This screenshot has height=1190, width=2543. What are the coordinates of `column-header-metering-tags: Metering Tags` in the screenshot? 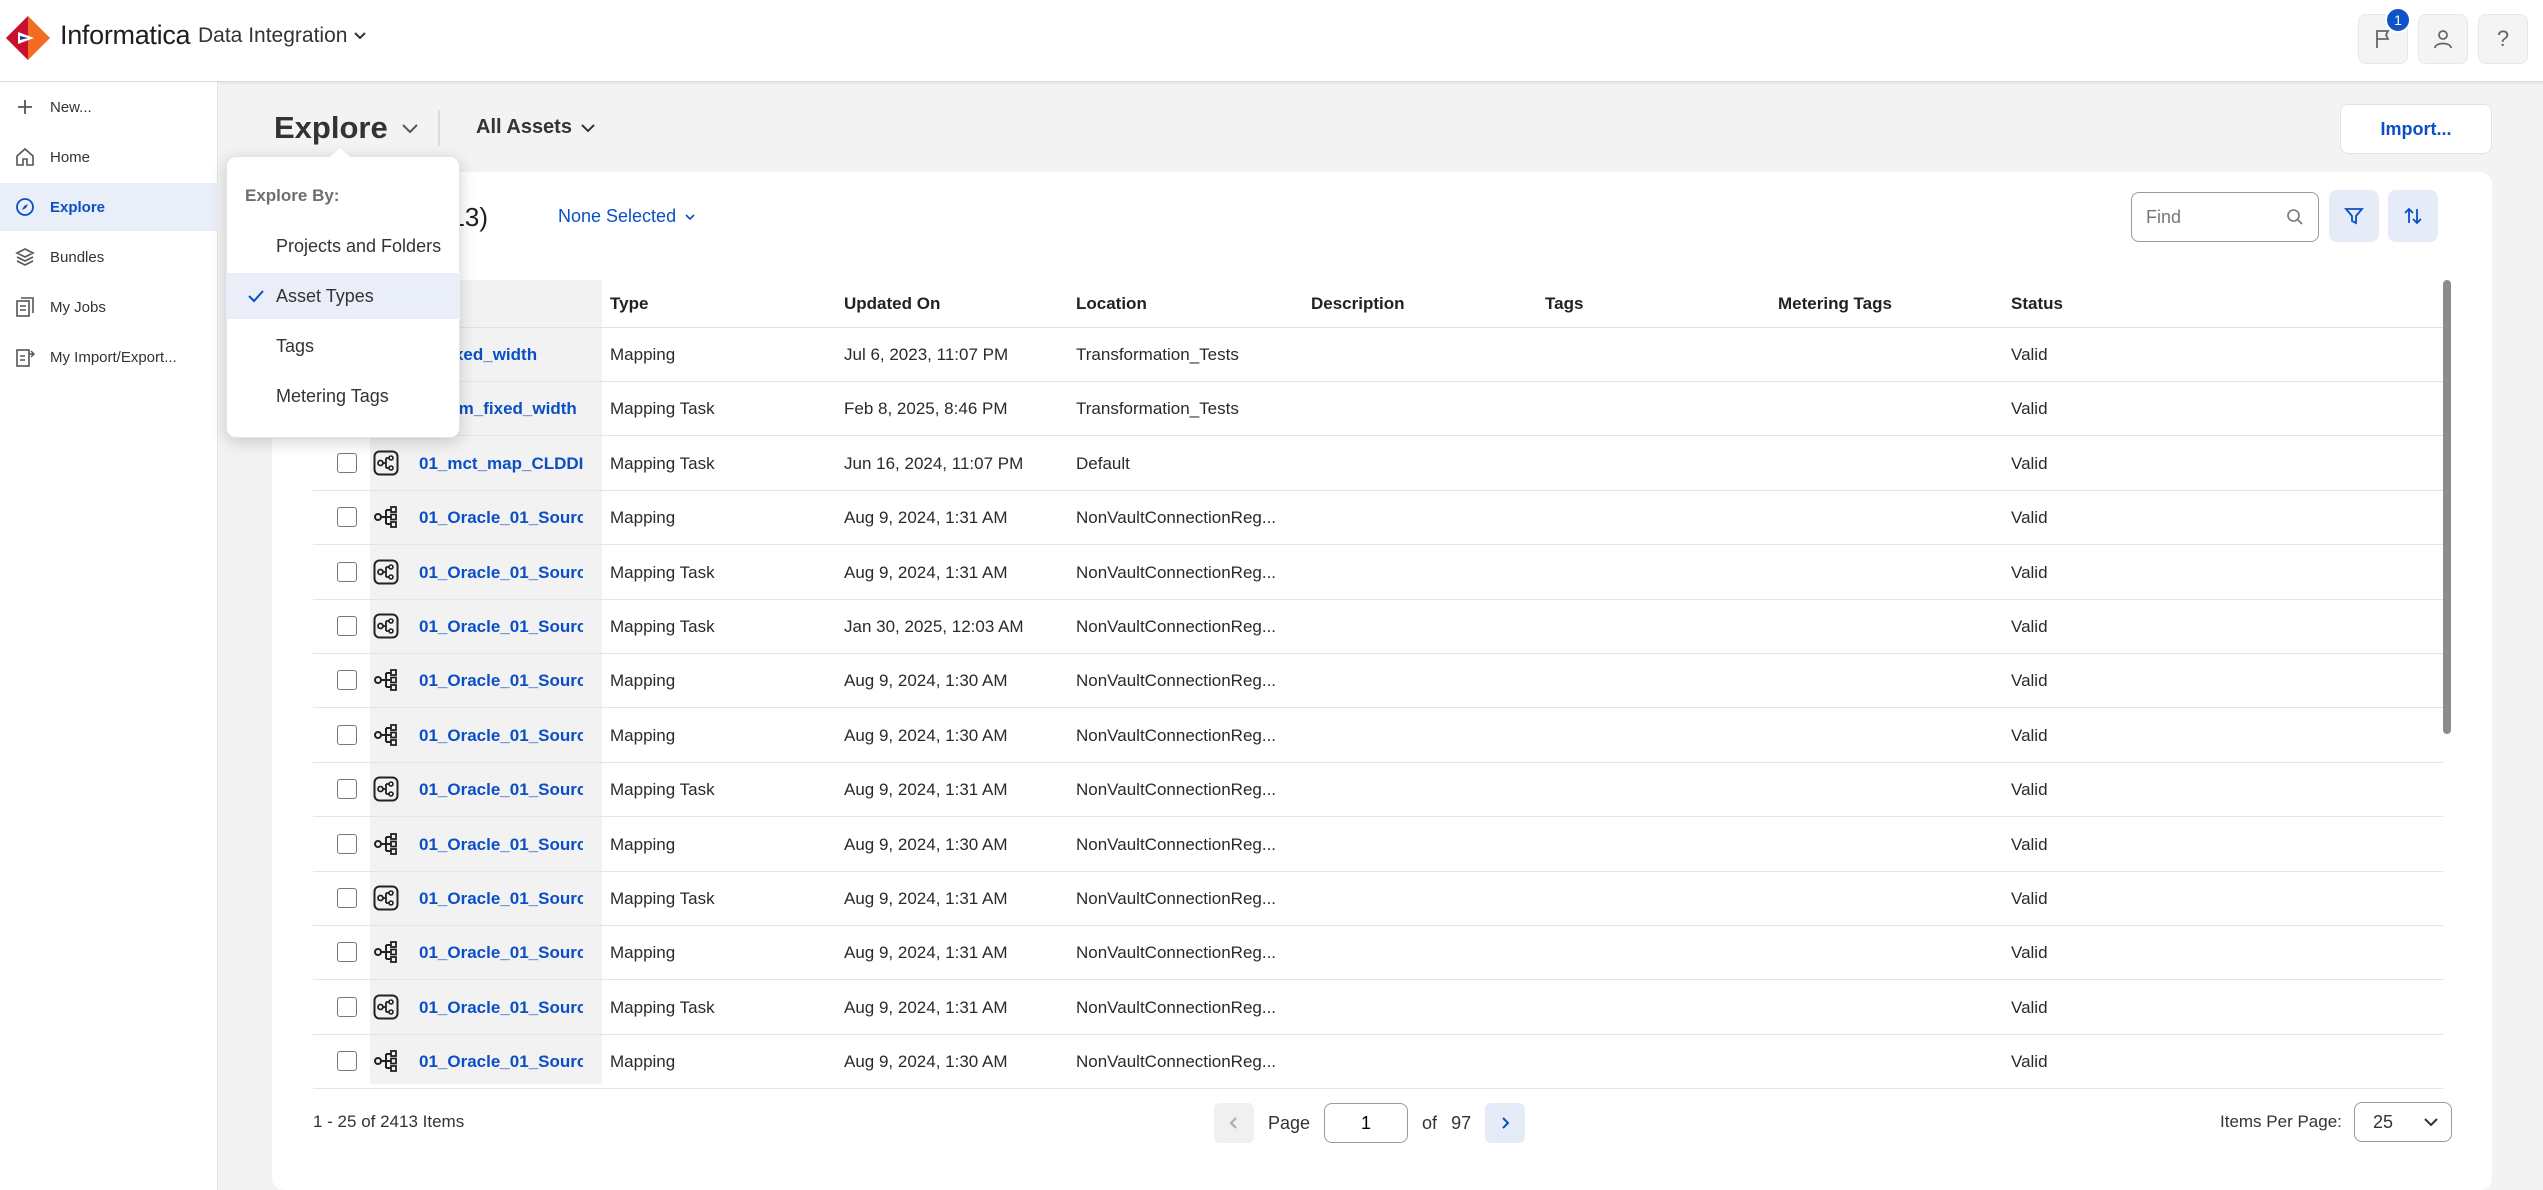 It's located at (1835, 304).